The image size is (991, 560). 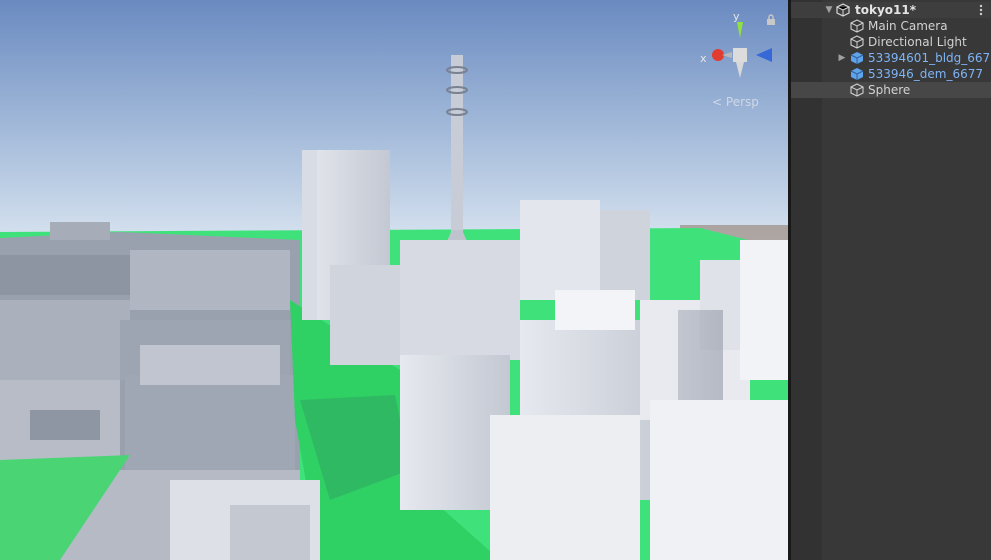 I want to click on hierarchy-item-sphere: Sphere, so click(x=891, y=90).